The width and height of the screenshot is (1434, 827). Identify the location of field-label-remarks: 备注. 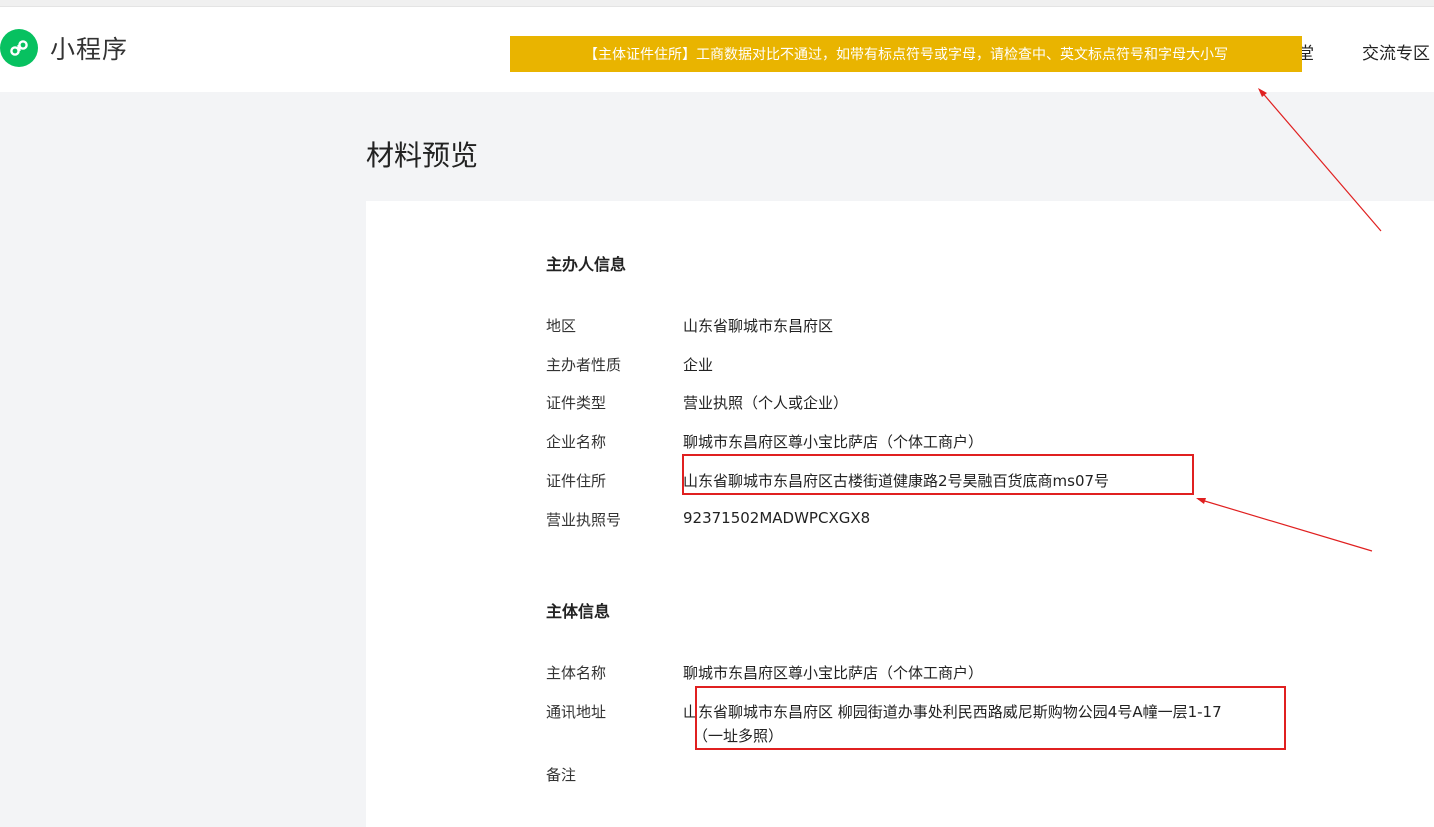
(561, 775).